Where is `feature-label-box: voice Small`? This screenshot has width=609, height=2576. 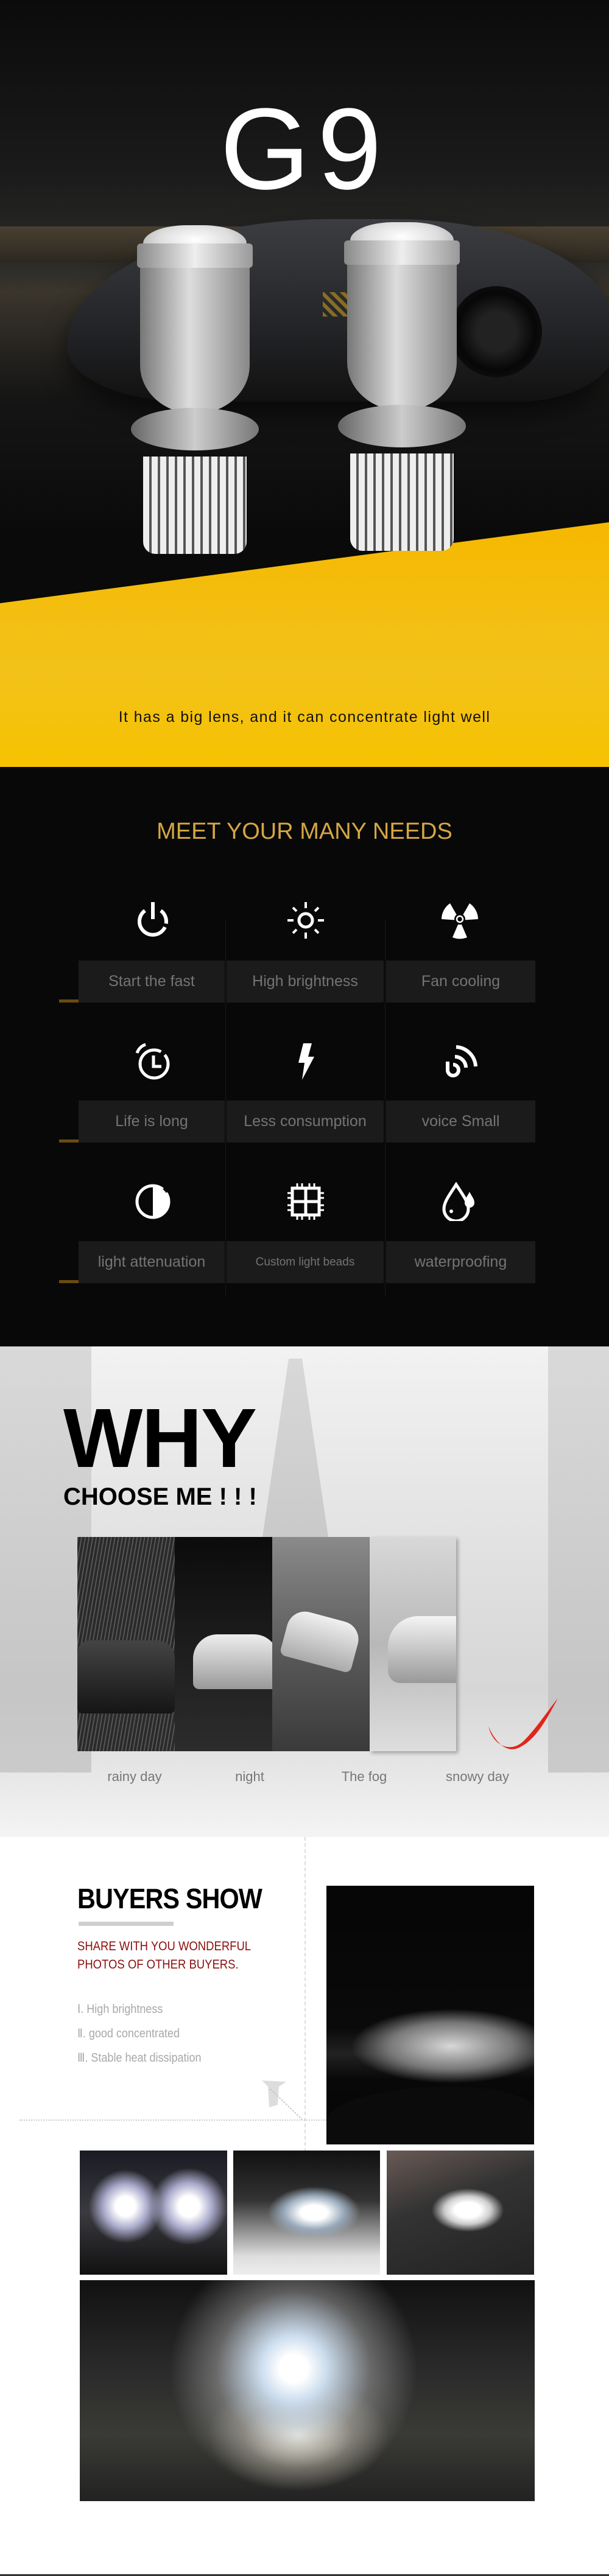
feature-label-box: voice Small is located at coordinates (460, 1122).